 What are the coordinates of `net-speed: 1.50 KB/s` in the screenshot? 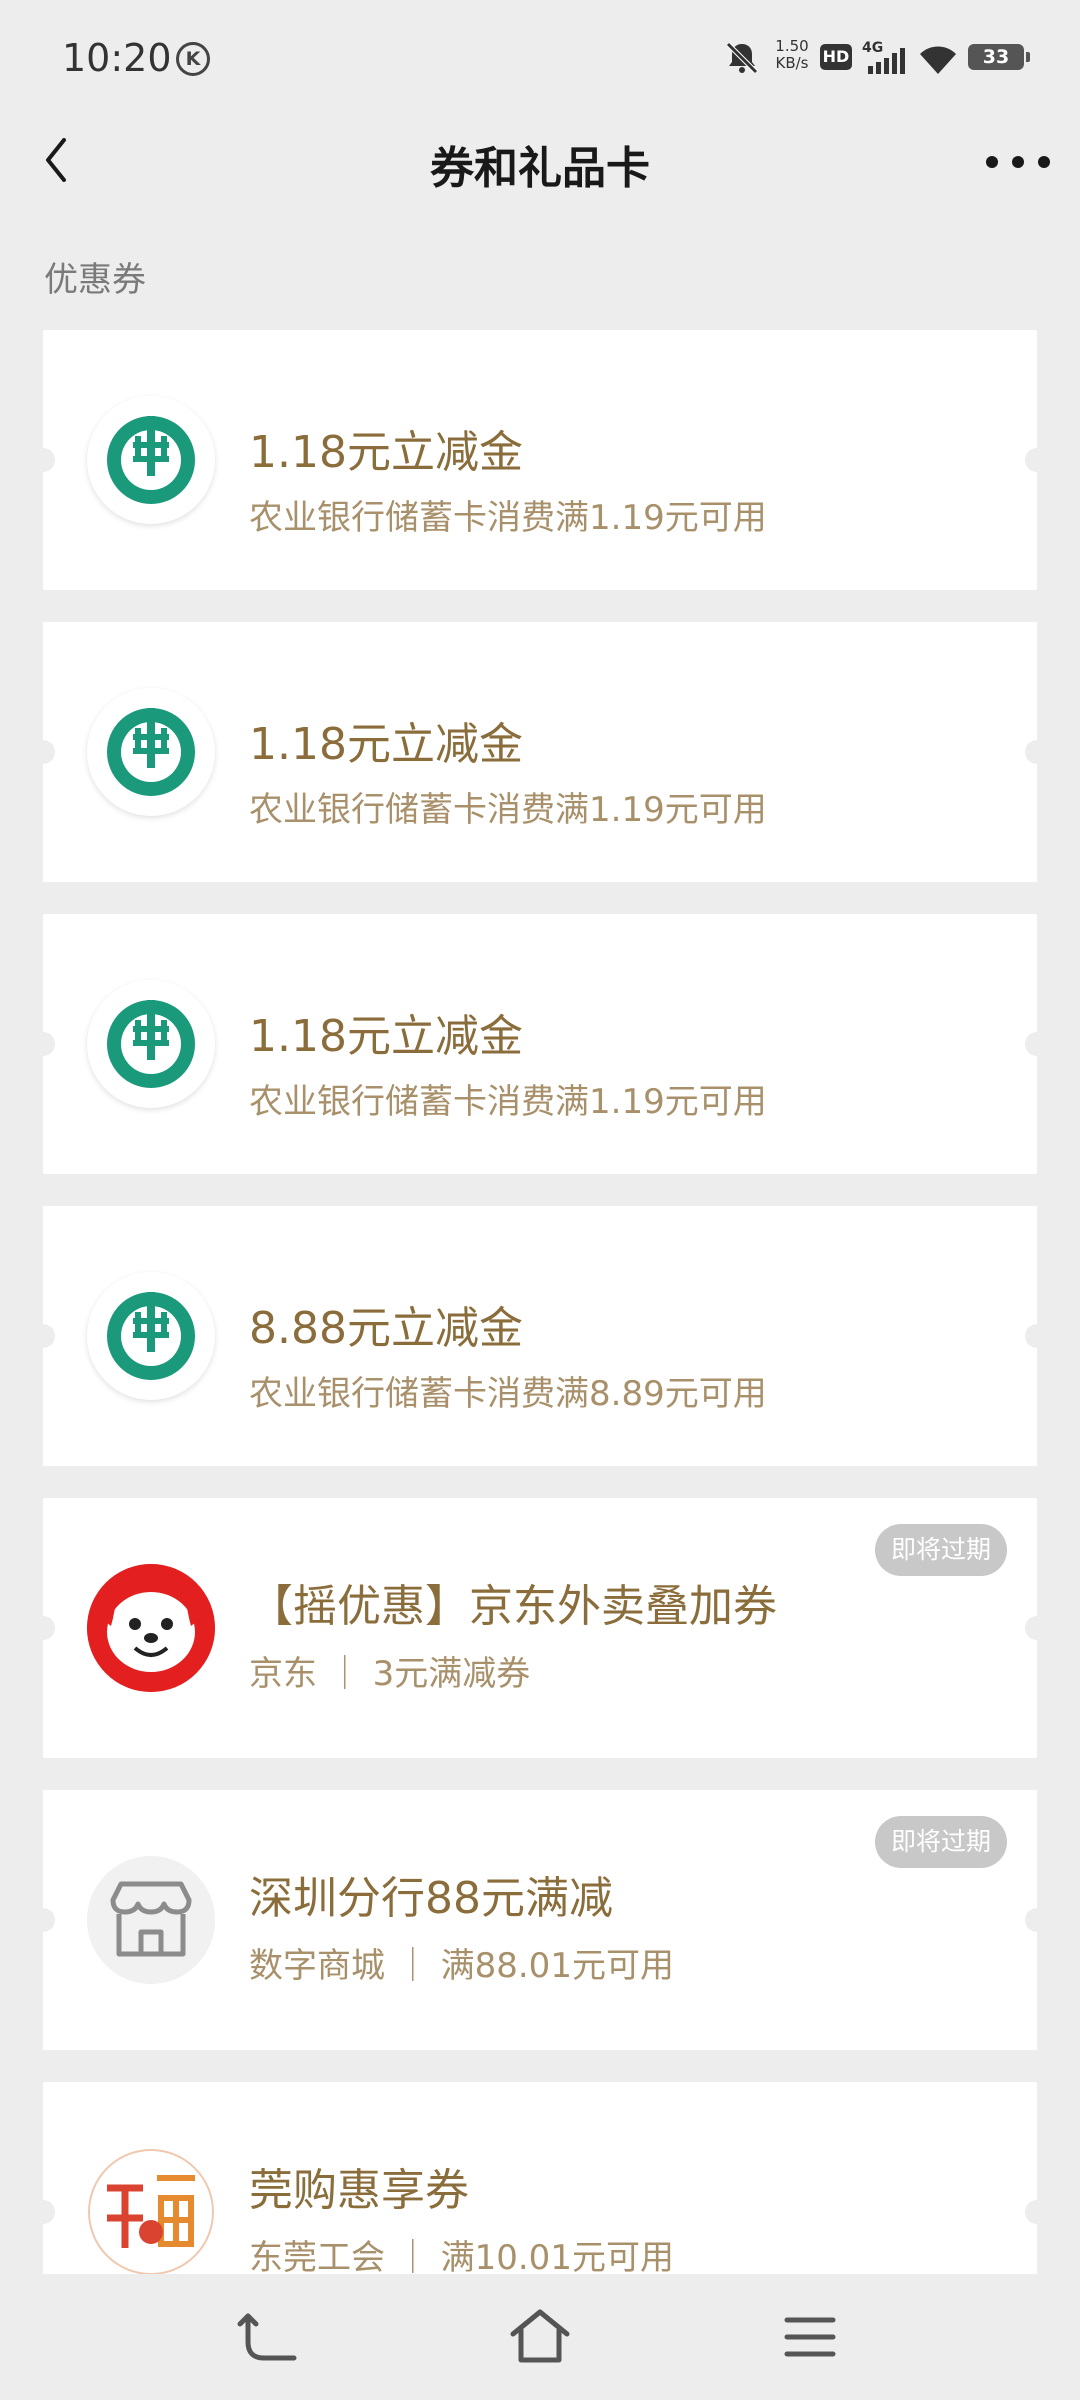 It's located at (792, 55).